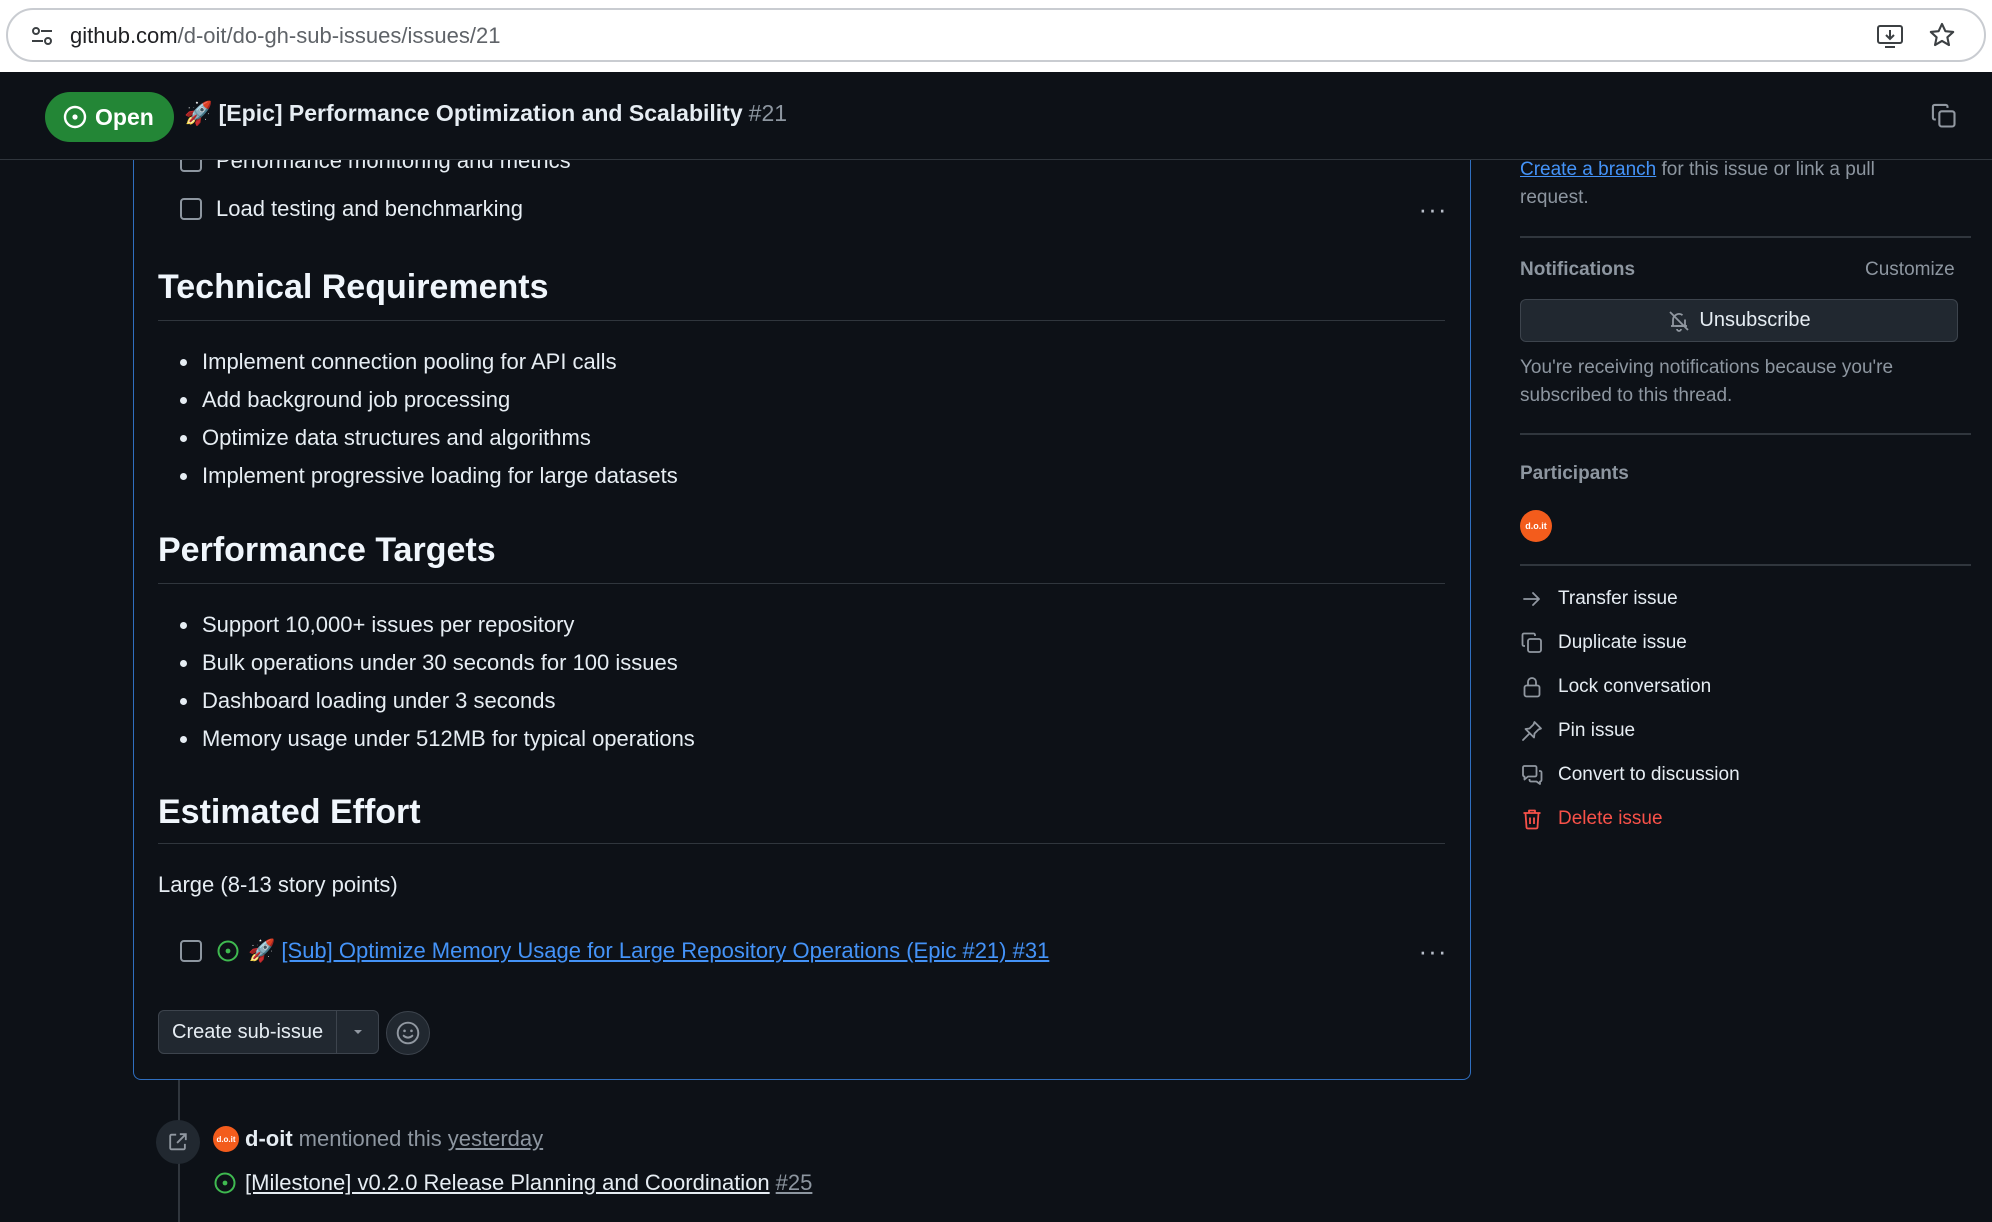  What do you see at coordinates (353, 287) in the screenshot?
I see `heading-technical-requirements: Technical Requirements` at bounding box center [353, 287].